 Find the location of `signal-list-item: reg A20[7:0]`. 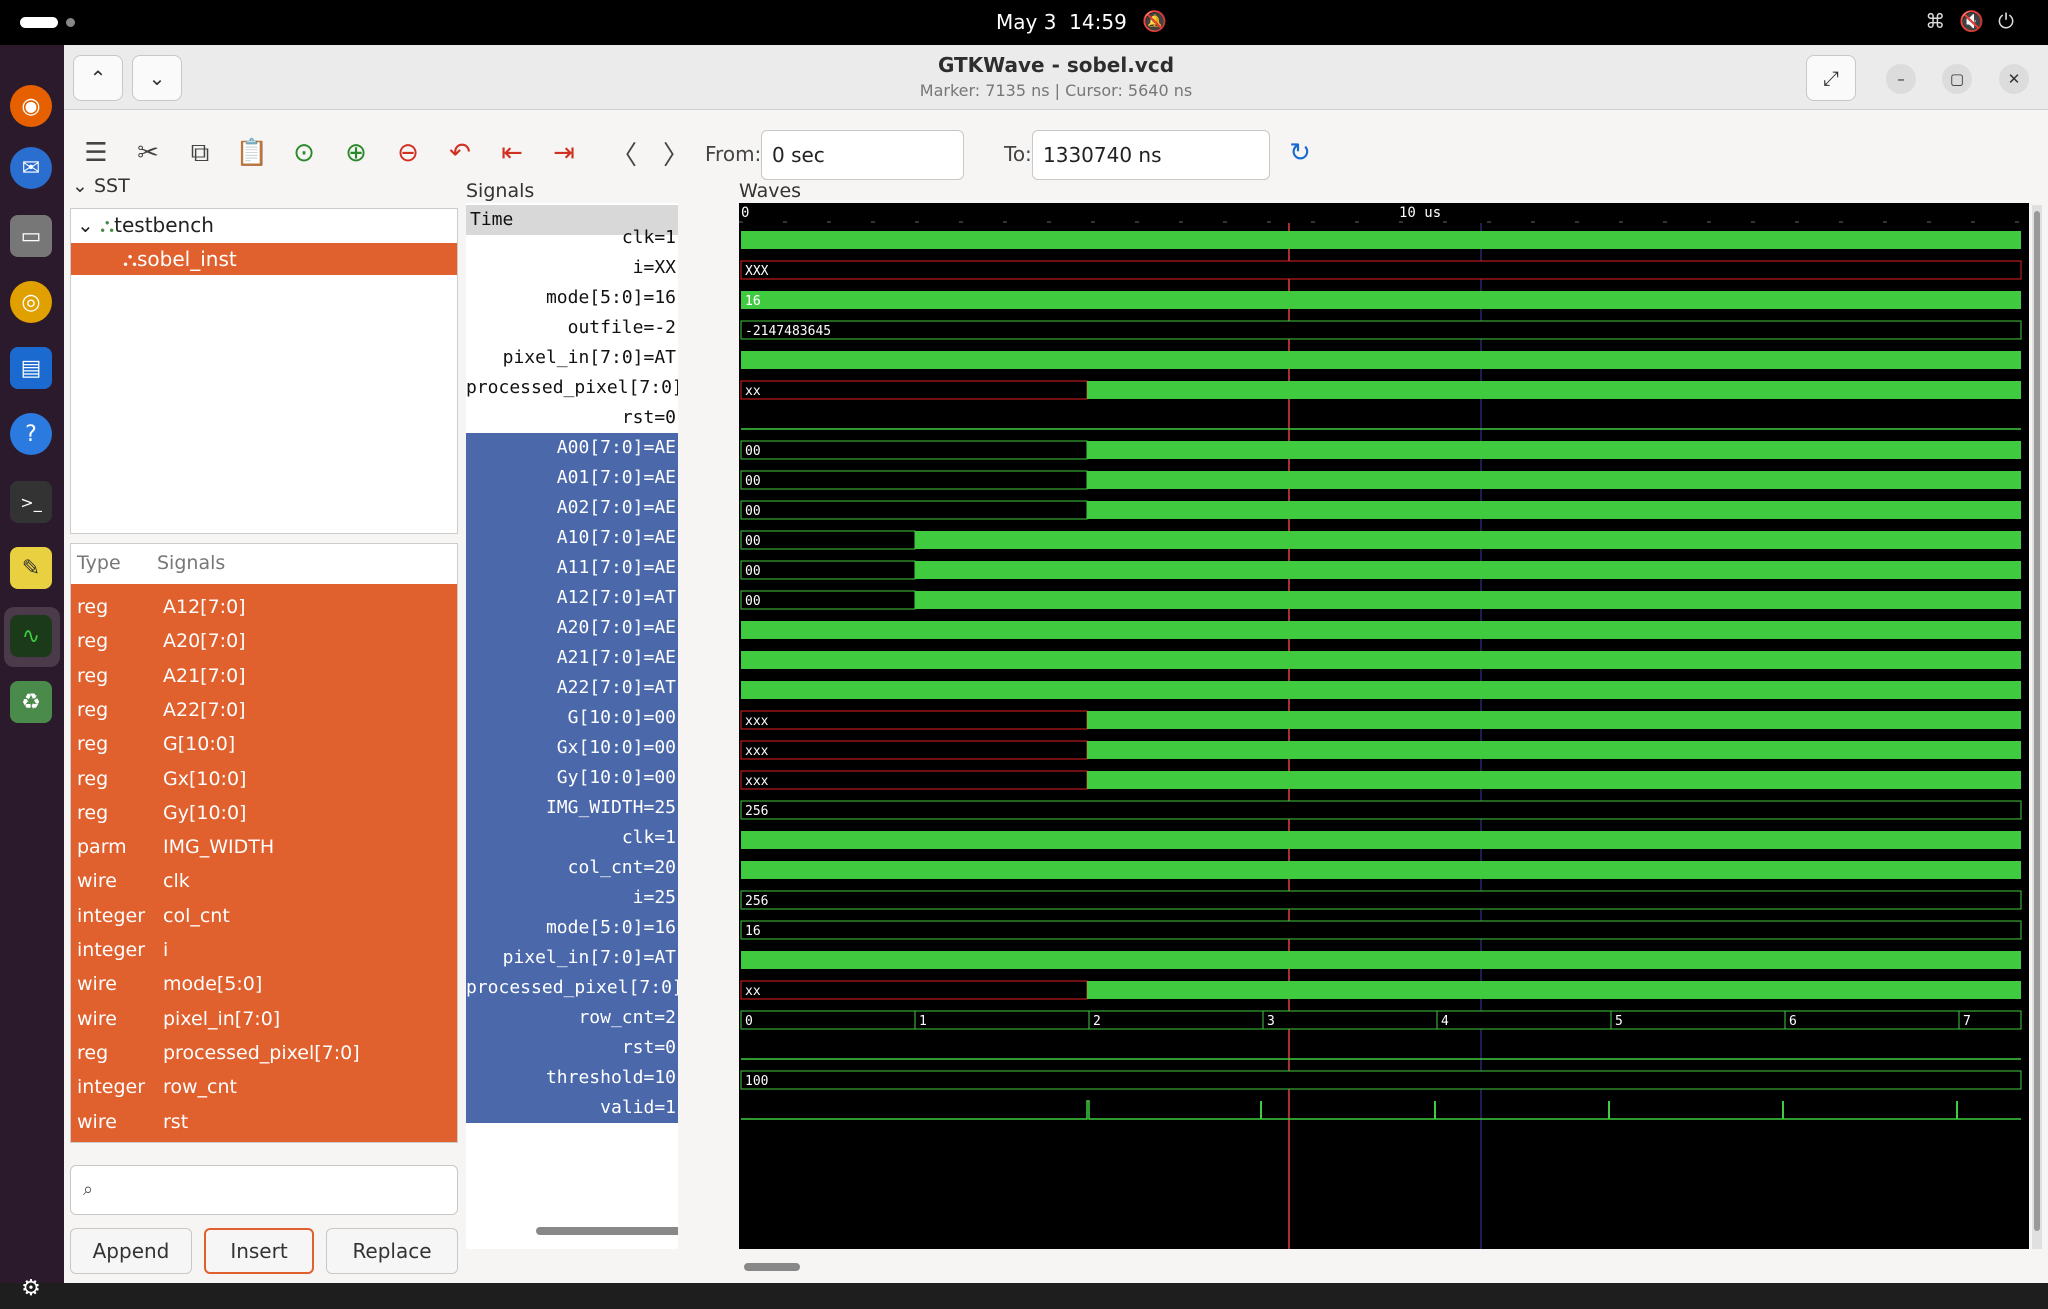

signal-list-item: reg A20[7:0] is located at coordinates (264, 641).